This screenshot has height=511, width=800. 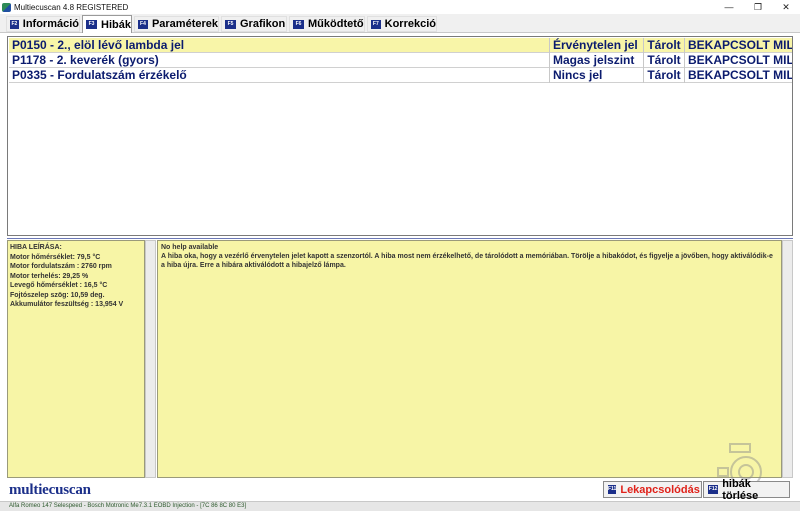 I want to click on tab-label: Hibák, so click(x=116, y=24).